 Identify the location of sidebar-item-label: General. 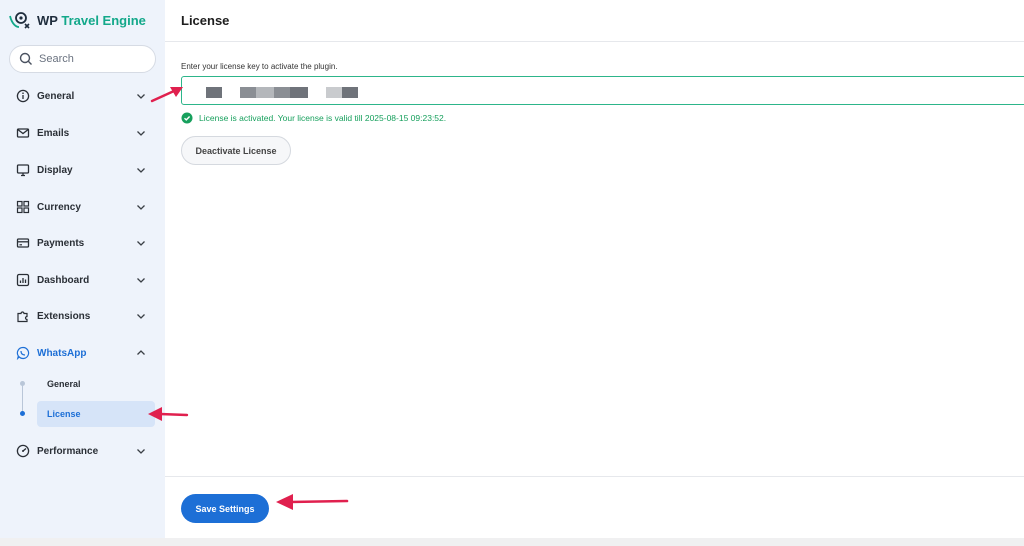
(56, 96).